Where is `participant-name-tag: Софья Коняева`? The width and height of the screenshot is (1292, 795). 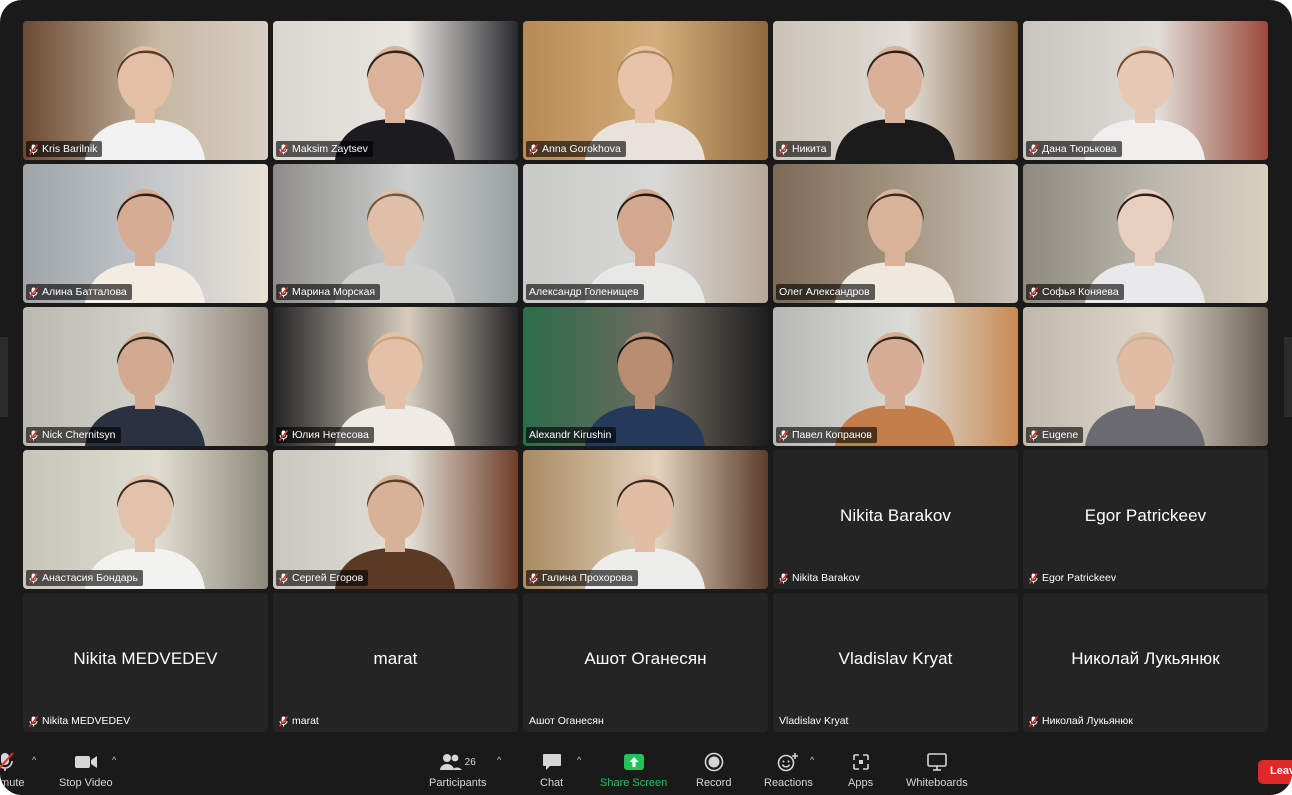 participant-name-tag: Софья Коняева is located at coordinates (1075, 292).